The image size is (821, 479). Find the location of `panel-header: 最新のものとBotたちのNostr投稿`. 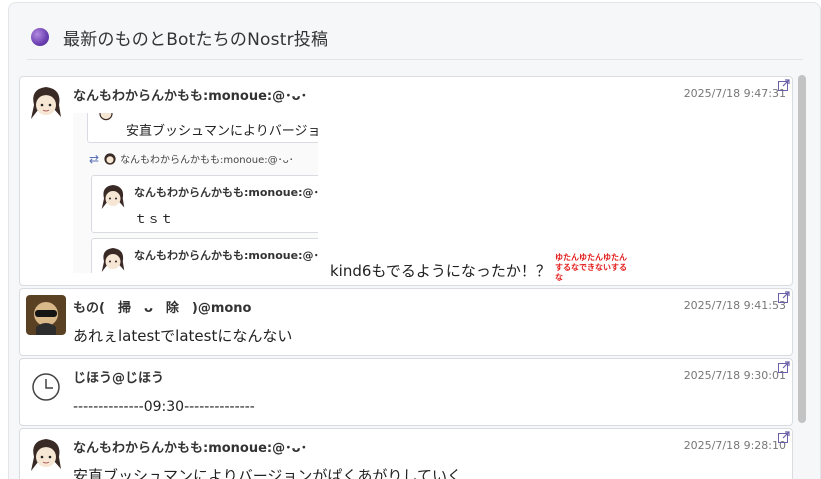

panel-header: 最新のものとBotたちのNostr投稿 is located at coordinates (179, 37).